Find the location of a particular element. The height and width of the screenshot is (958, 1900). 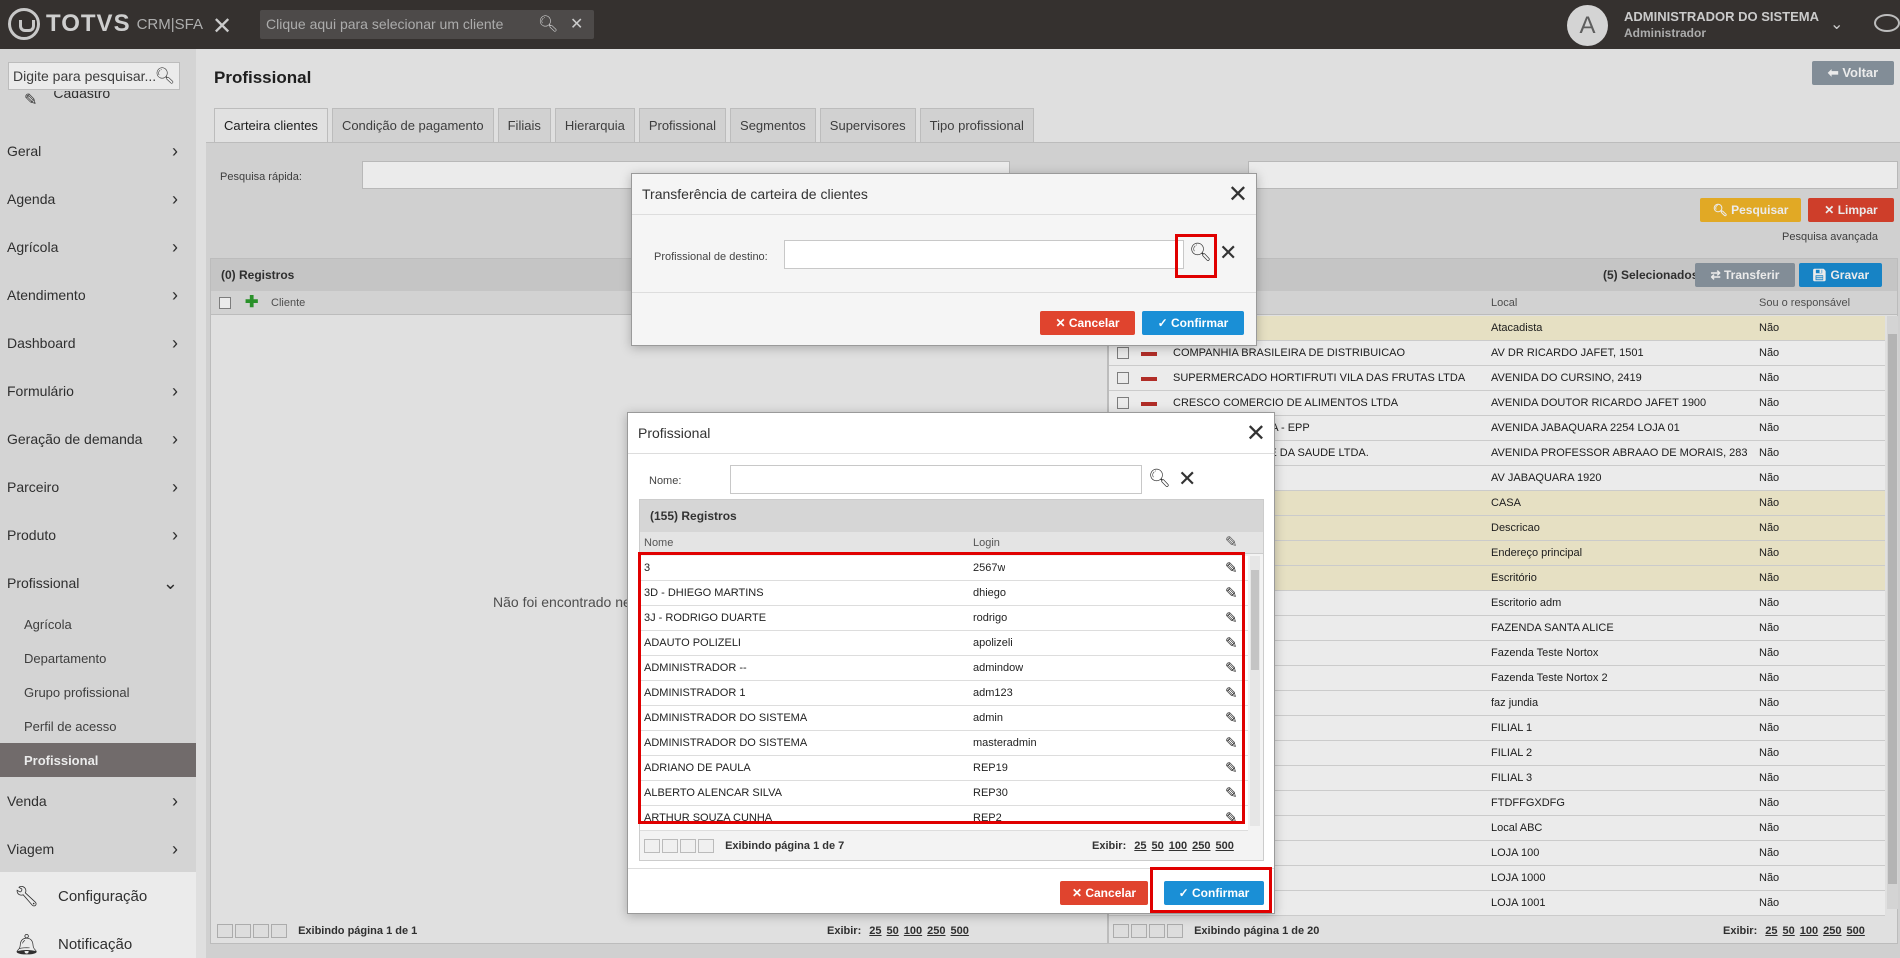

records-count: (155) Registros is located at coordinates (951, 516).